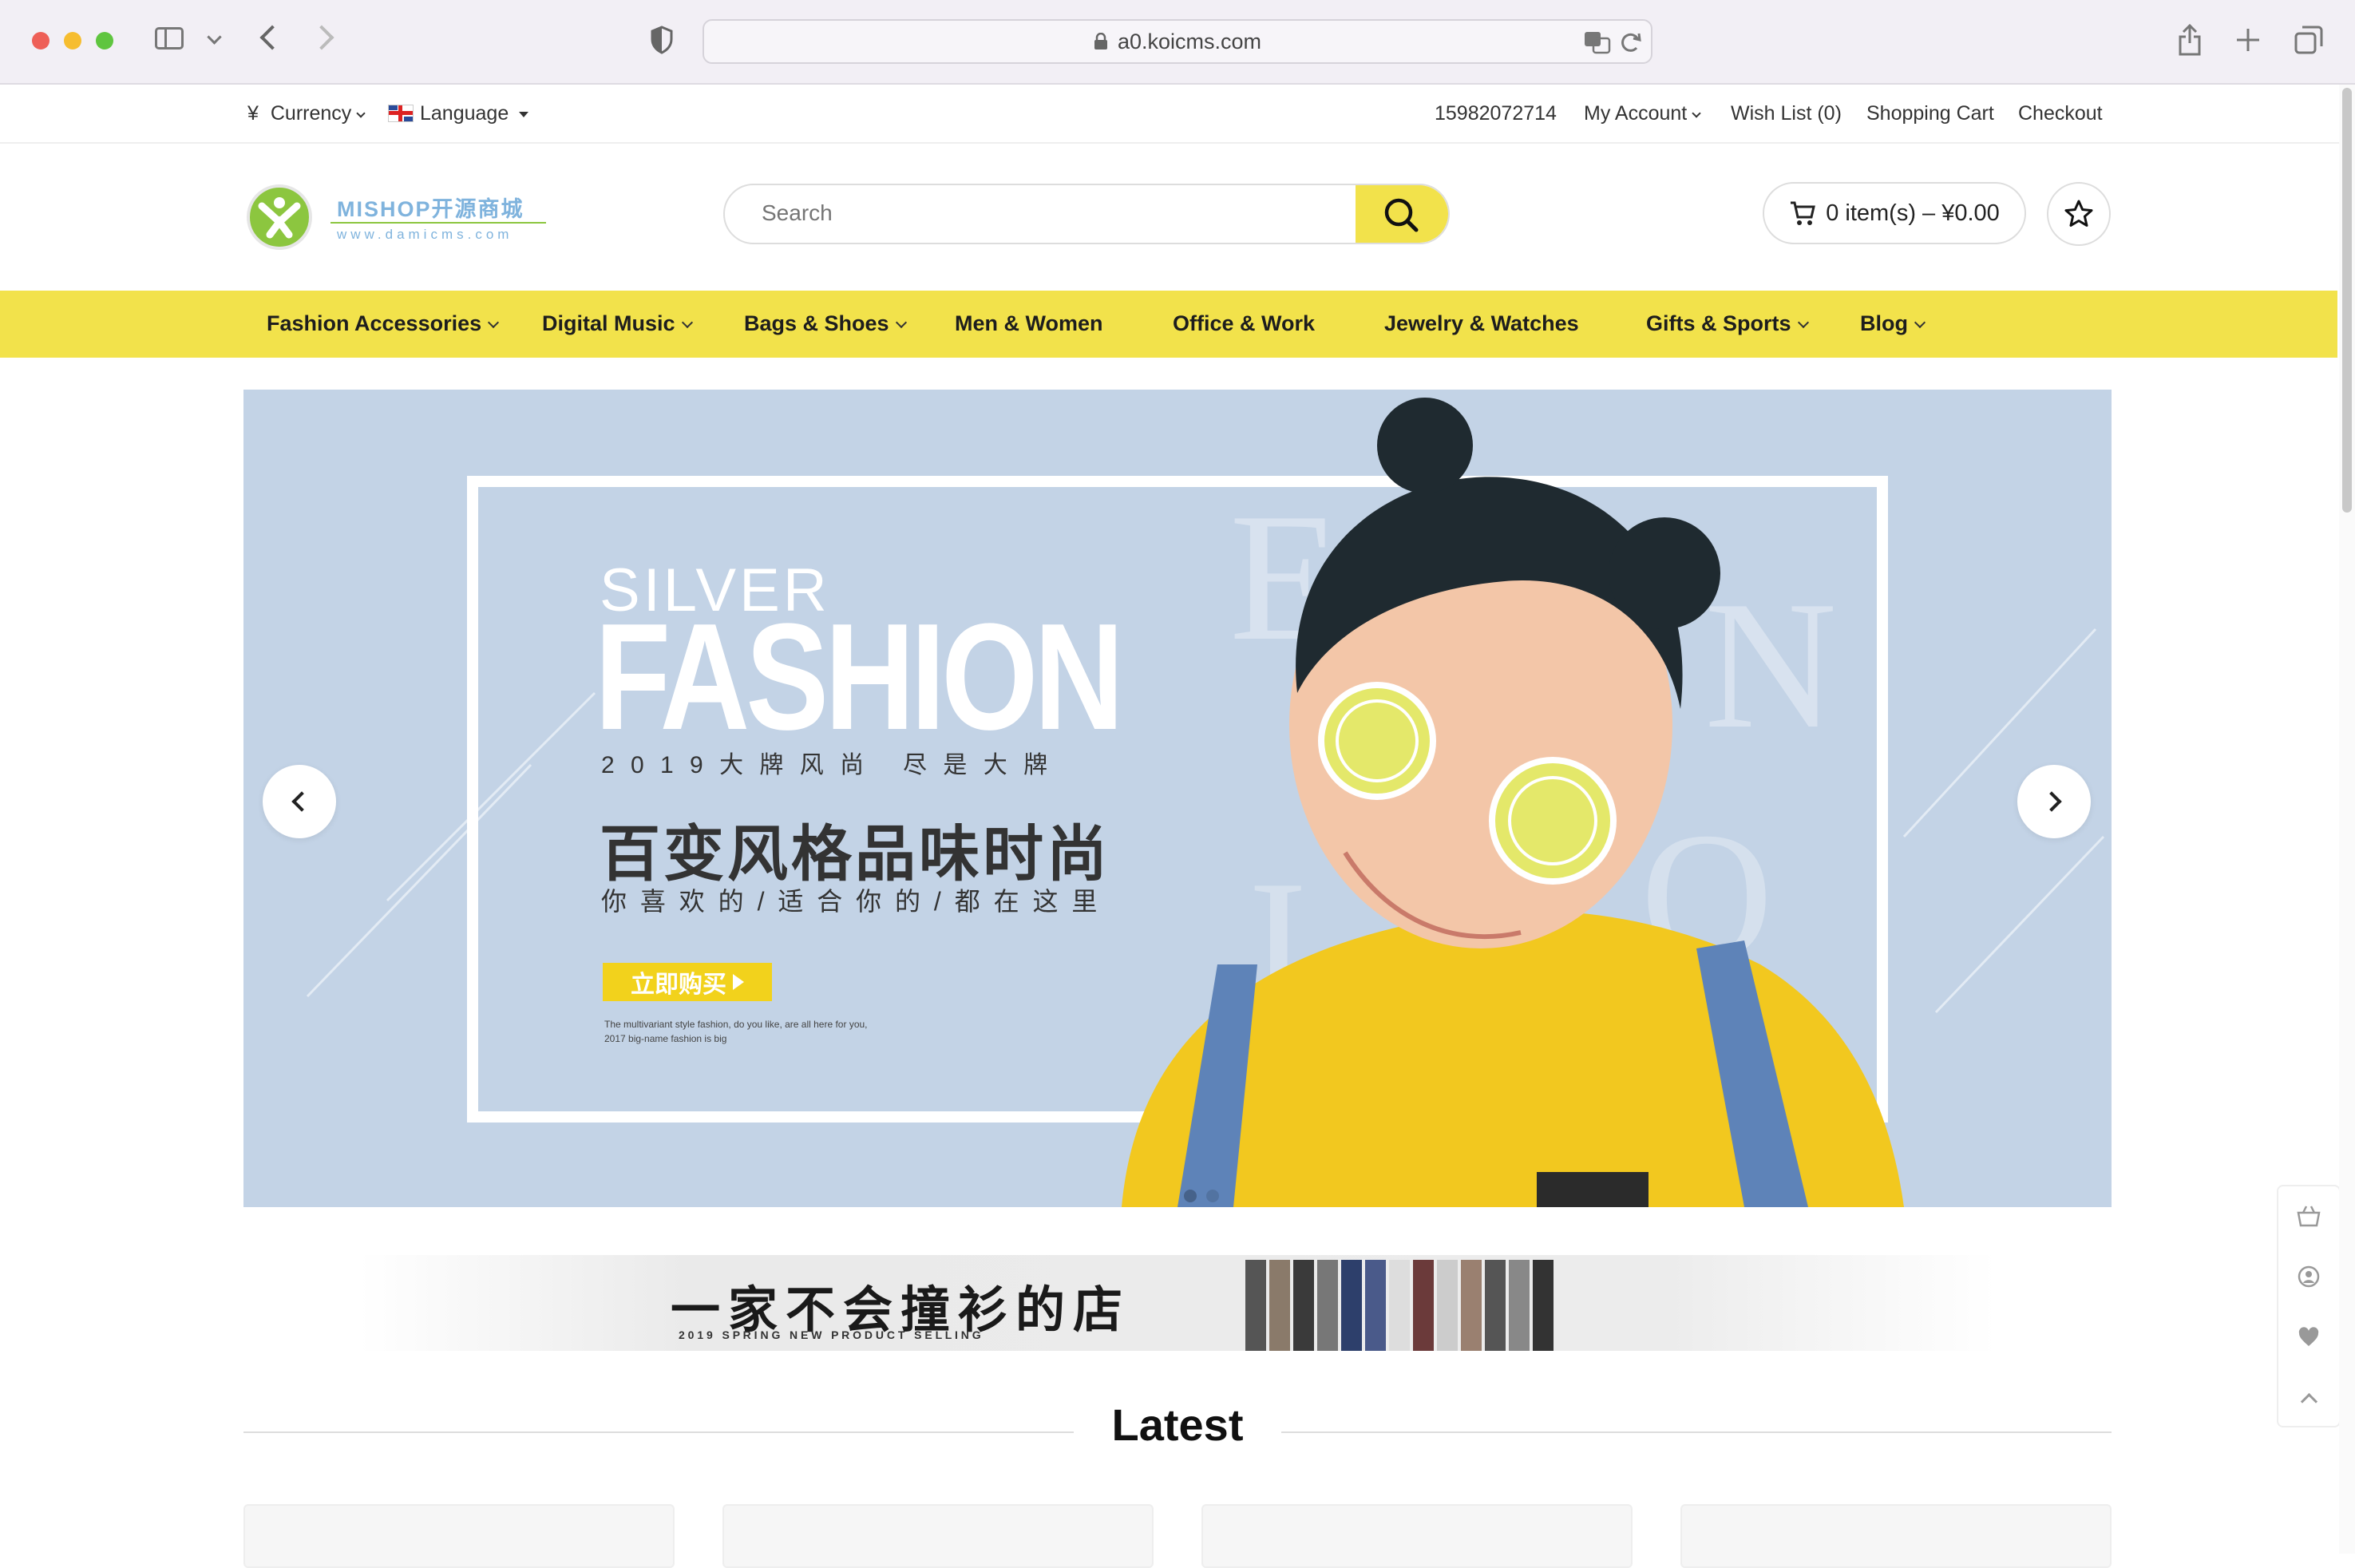 This screenshot has width=2355, height=1568. I want to click on site-logo: MISHOP开源商城 www.damicms.com, so click(405, 218).